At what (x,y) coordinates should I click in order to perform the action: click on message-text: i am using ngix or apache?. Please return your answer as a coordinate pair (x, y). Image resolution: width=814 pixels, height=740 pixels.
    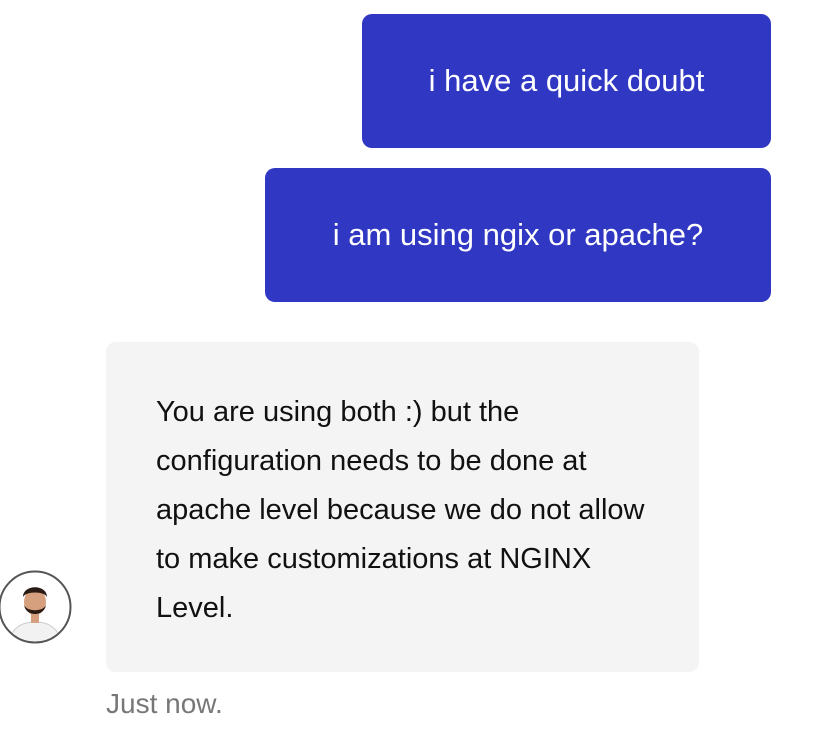
    Looking at the image, I should click on (518, 234).